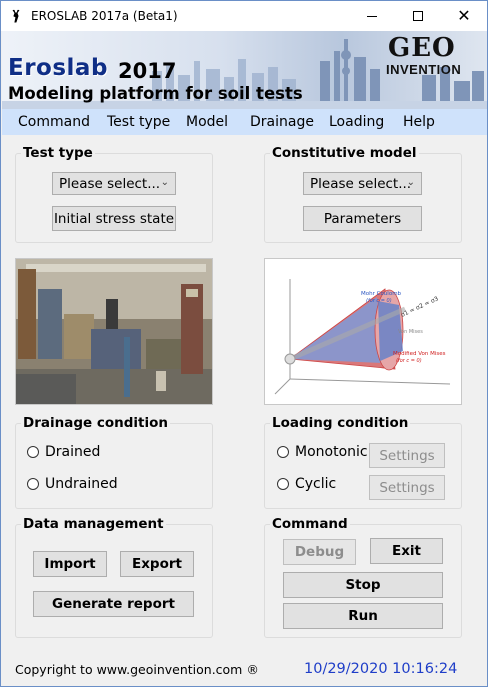 The image size is (488, 687). Describe the element at coordinates (410, 332) in the screenshot. I see `von-mises-label: Von Mises` at that location.